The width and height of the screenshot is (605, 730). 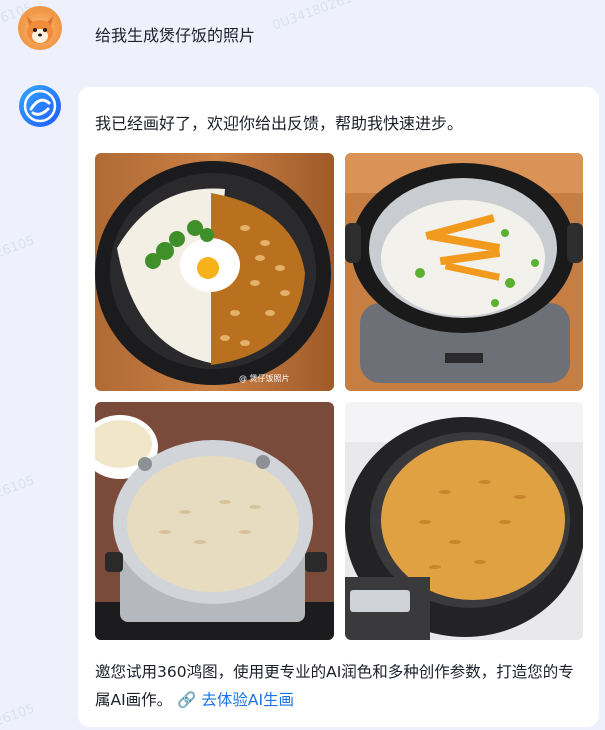 I want to click on fox-icon, so click(x=40, y=30).